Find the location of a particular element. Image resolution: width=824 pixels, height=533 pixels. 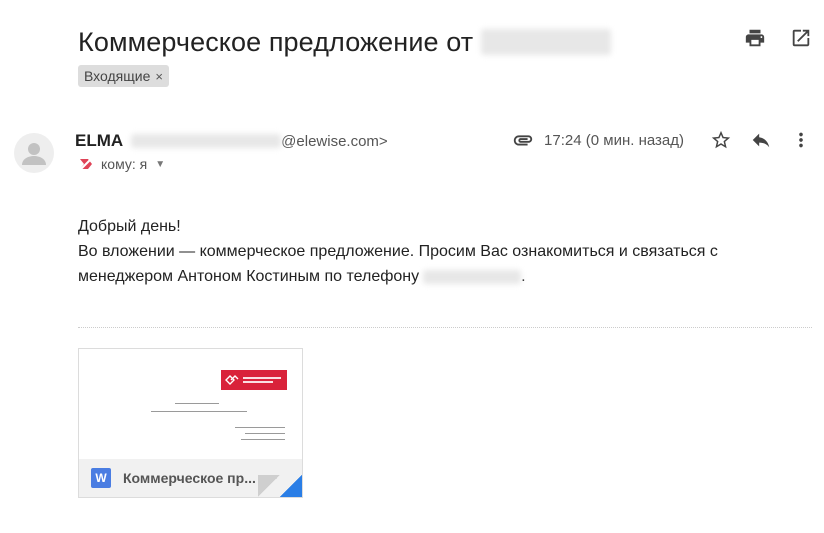

attachments-divider is located at coordinates (445, 327).